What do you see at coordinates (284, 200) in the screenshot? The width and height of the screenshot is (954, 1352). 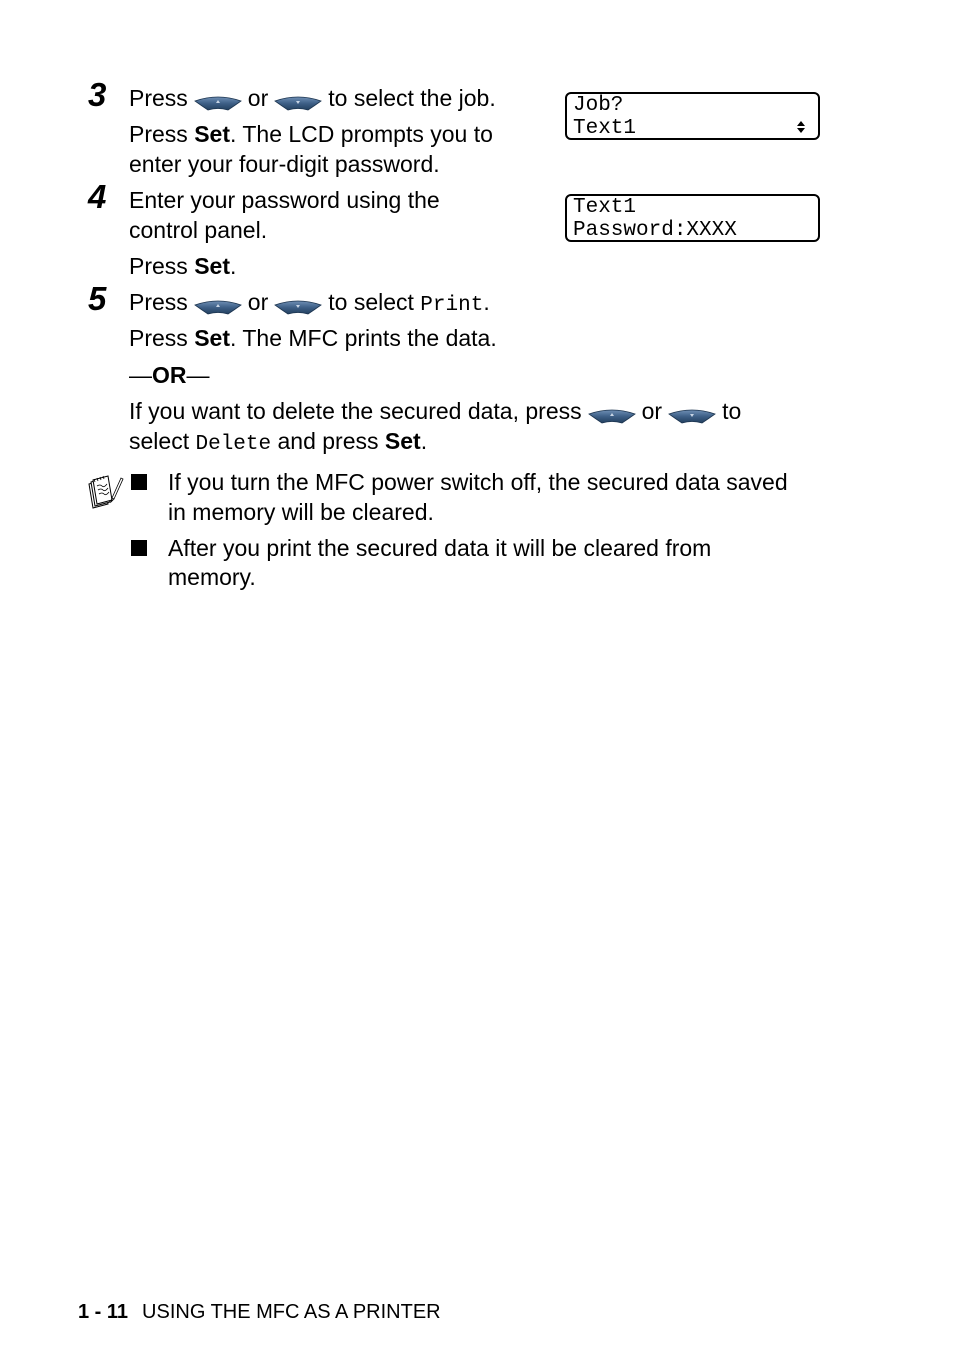 I see `step-4-line-1: Enter your password using the` at bounding box center [284, 200].